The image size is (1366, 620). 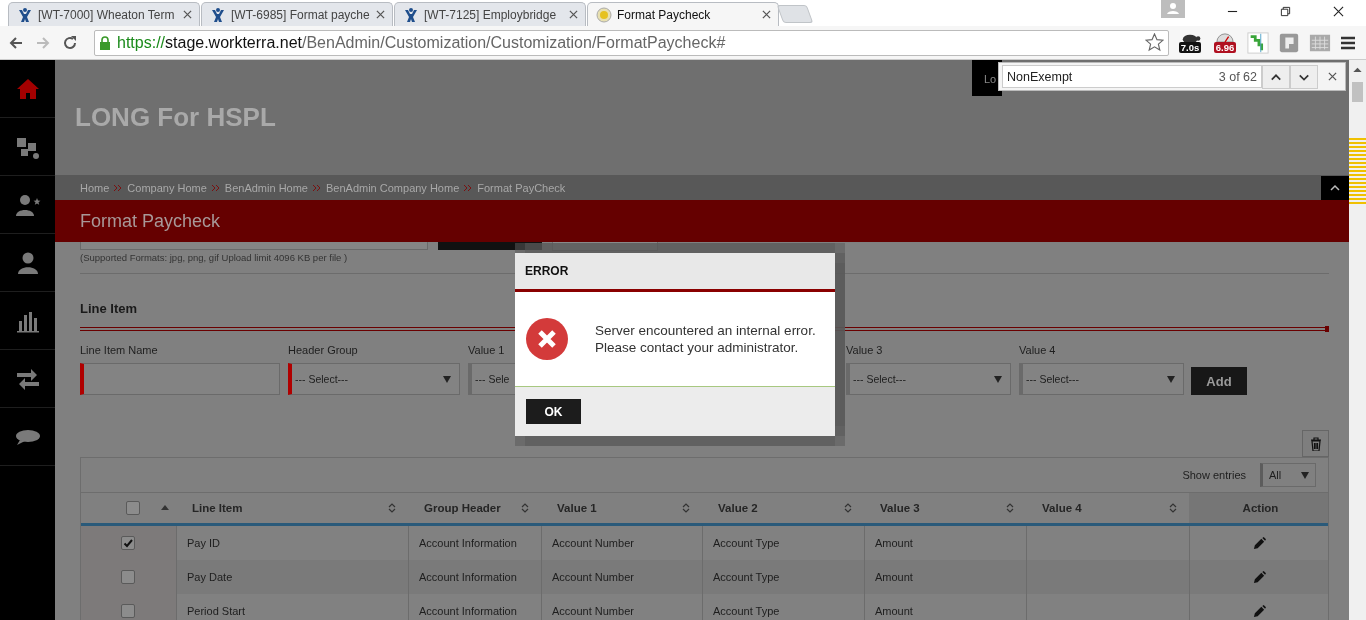 I want to click on browser-tab: Format Paycheck, so click(x=683, y=14).